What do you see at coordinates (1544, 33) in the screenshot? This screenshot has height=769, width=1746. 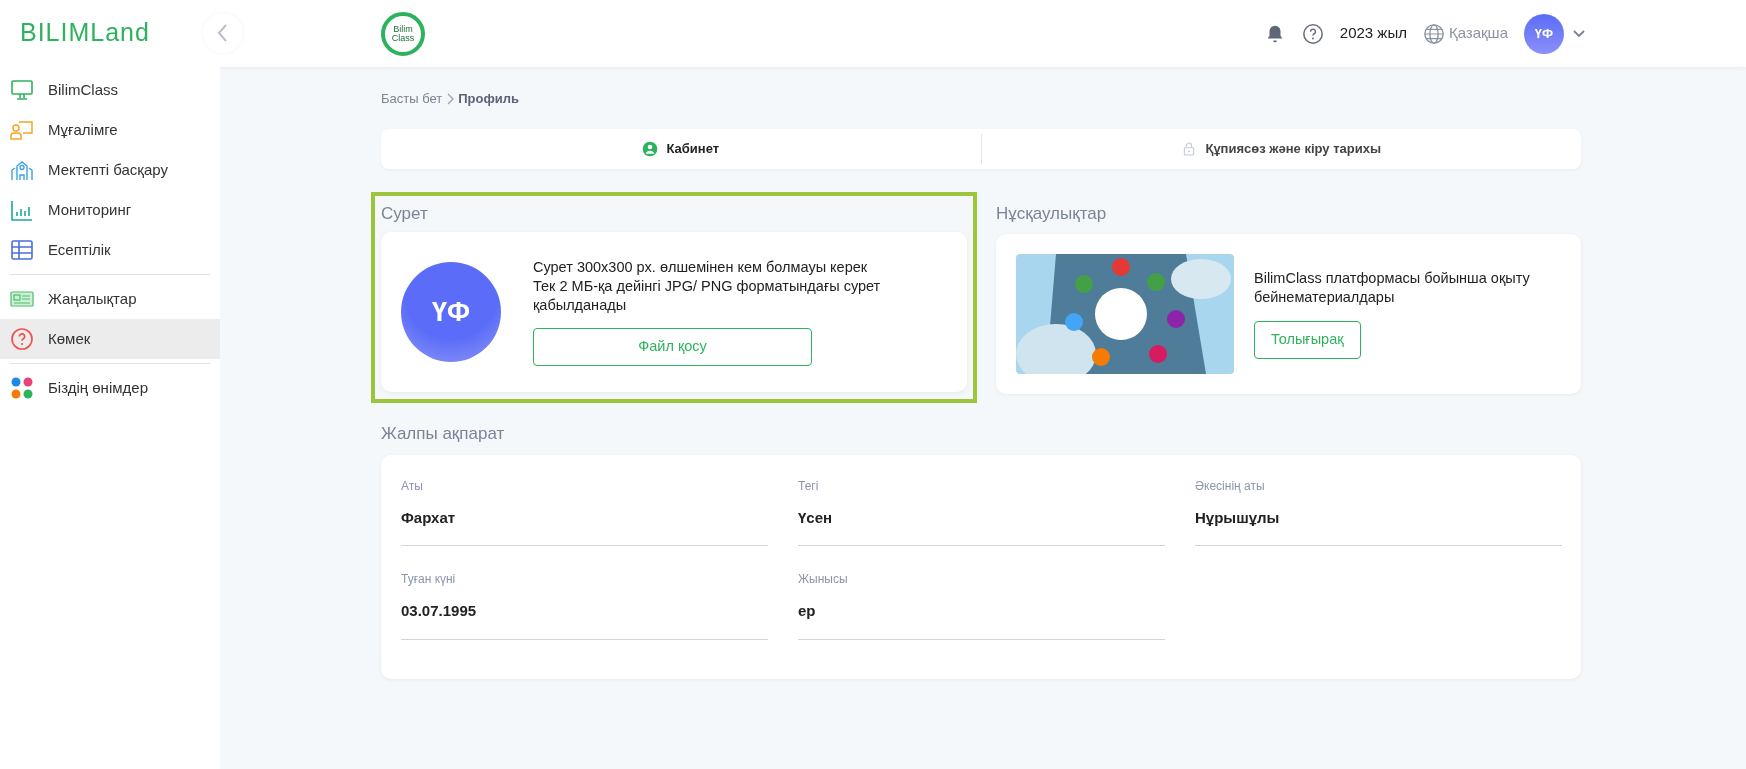 I see `user-avatar: ҮФ` at bounding box center [1544, 33].